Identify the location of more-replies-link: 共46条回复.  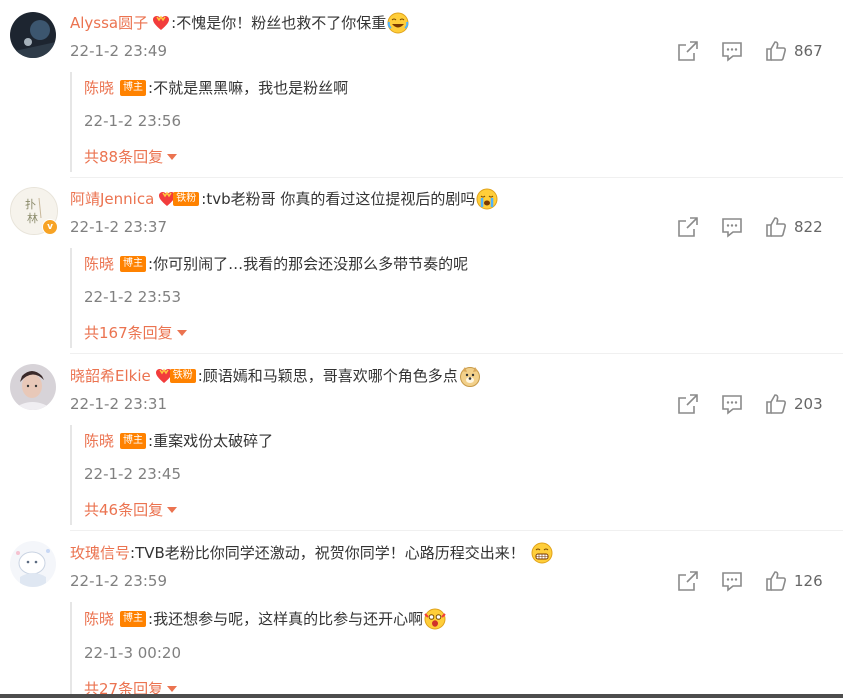
(178, 510).